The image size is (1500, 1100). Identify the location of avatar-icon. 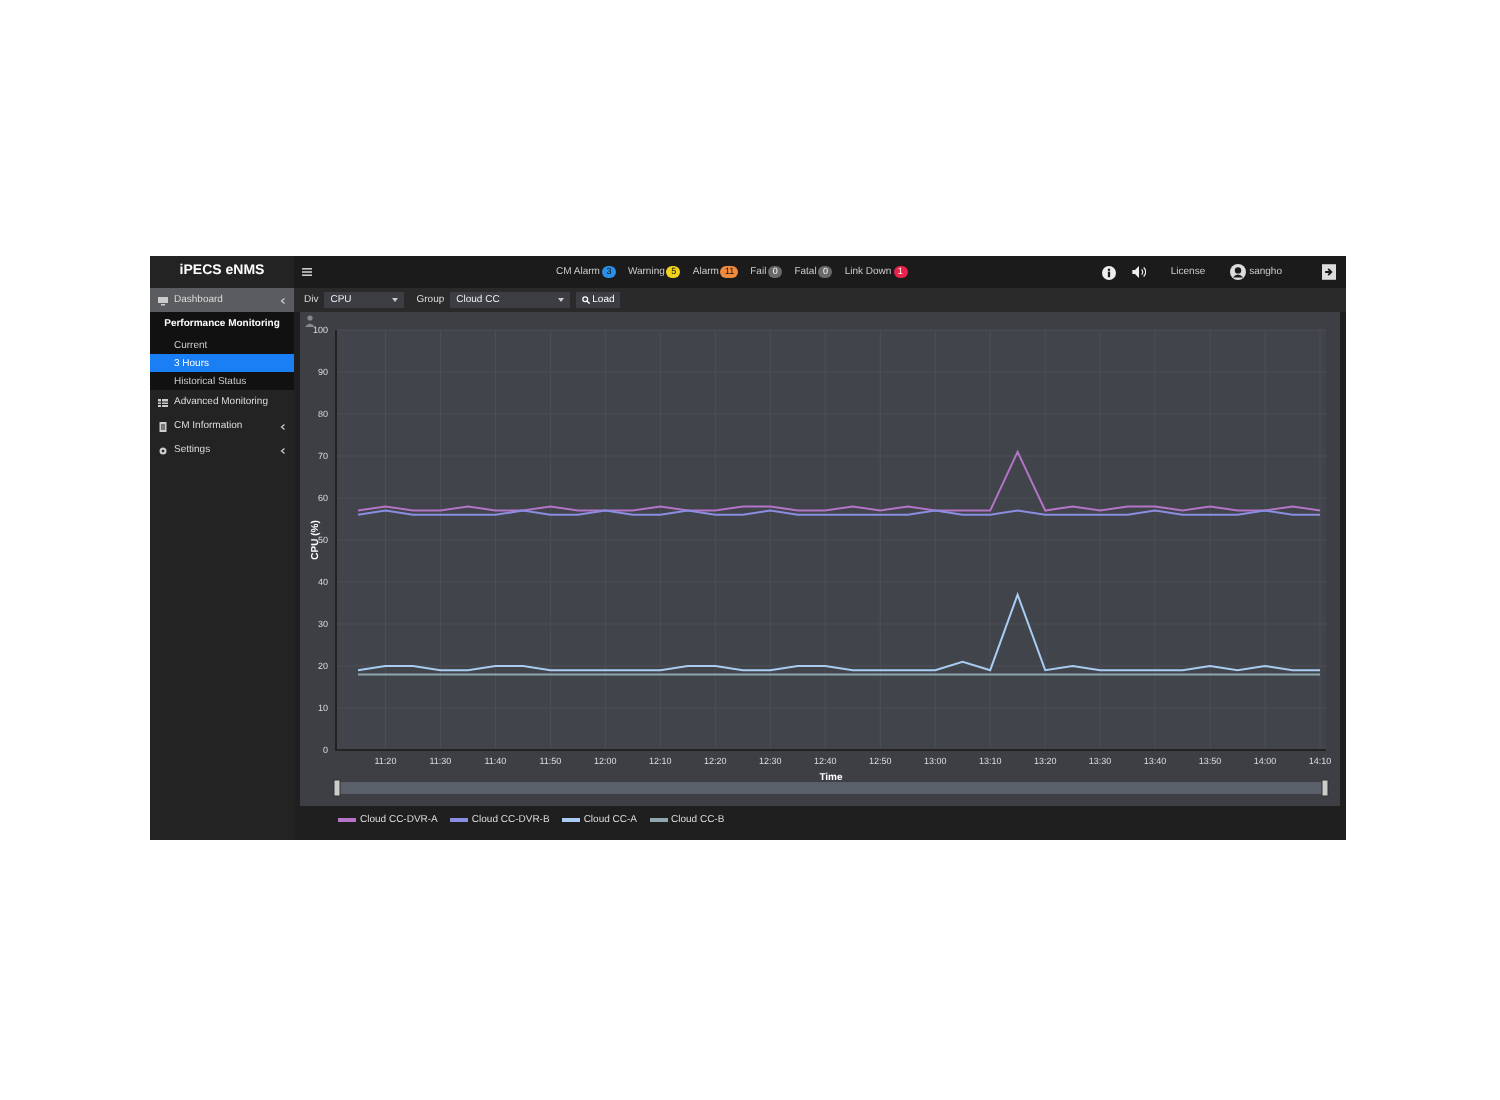
(1237, 272).